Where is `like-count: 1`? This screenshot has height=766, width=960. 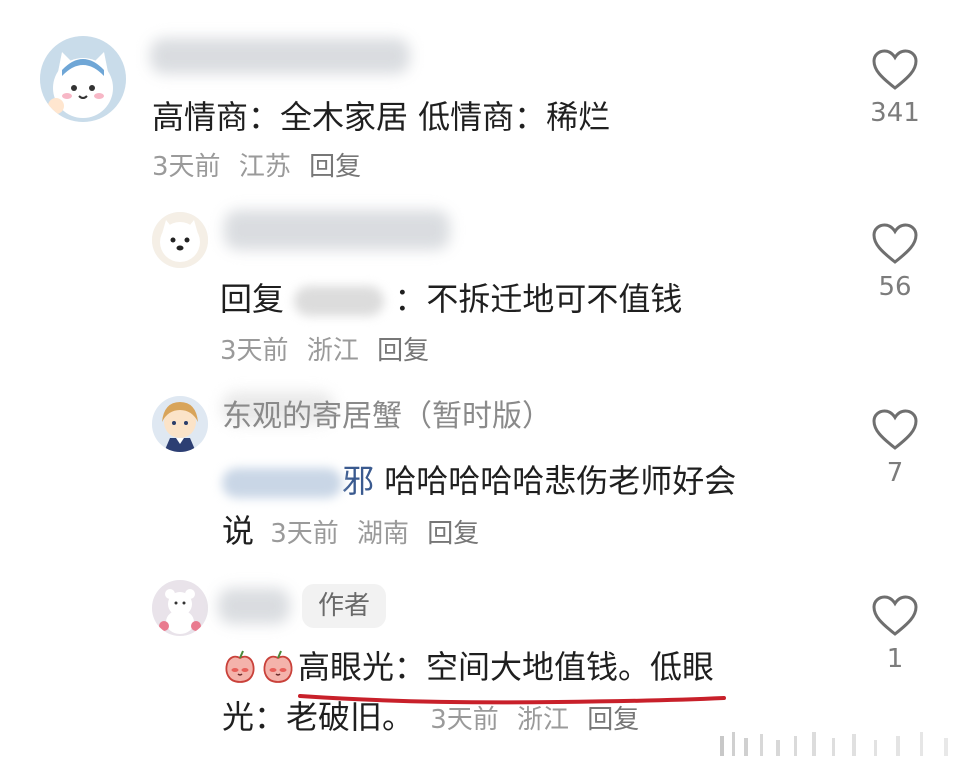 like-count: 1 is located at coordinates (895, 659).